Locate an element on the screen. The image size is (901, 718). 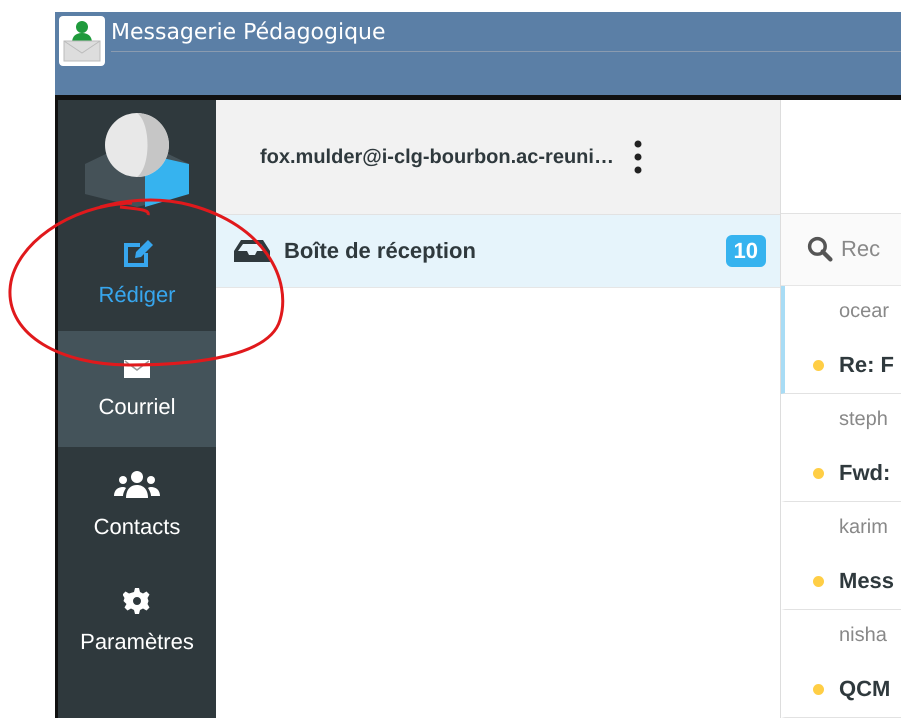
inbox-icon is located at coordinates (252, 251).